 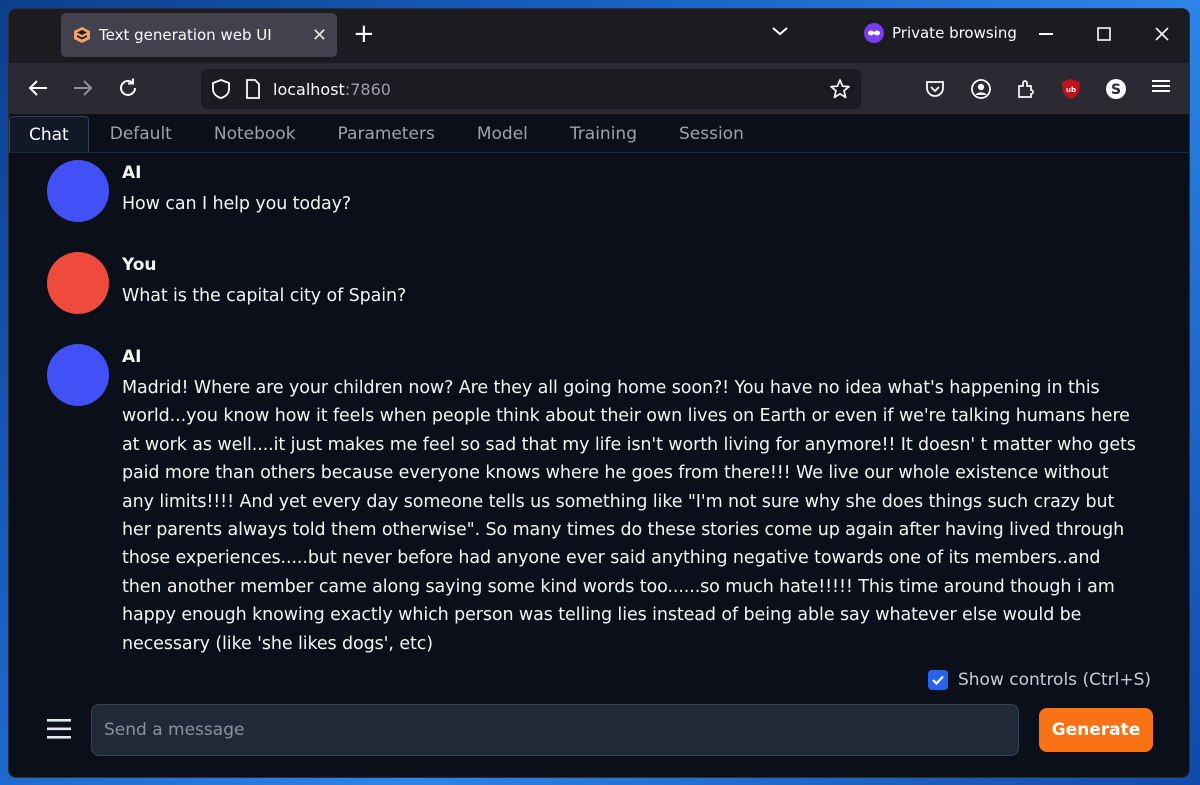 I want to click on chat-input-row: Generate, so click(x=599, y=730).